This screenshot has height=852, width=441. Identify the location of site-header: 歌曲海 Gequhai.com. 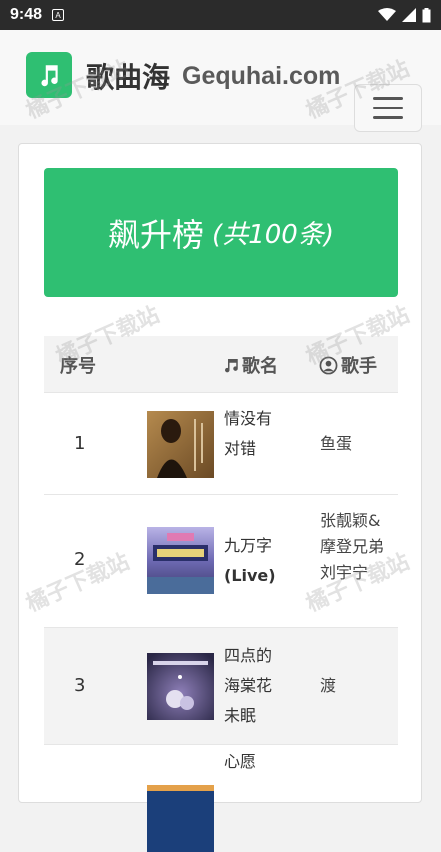
(220, 81).